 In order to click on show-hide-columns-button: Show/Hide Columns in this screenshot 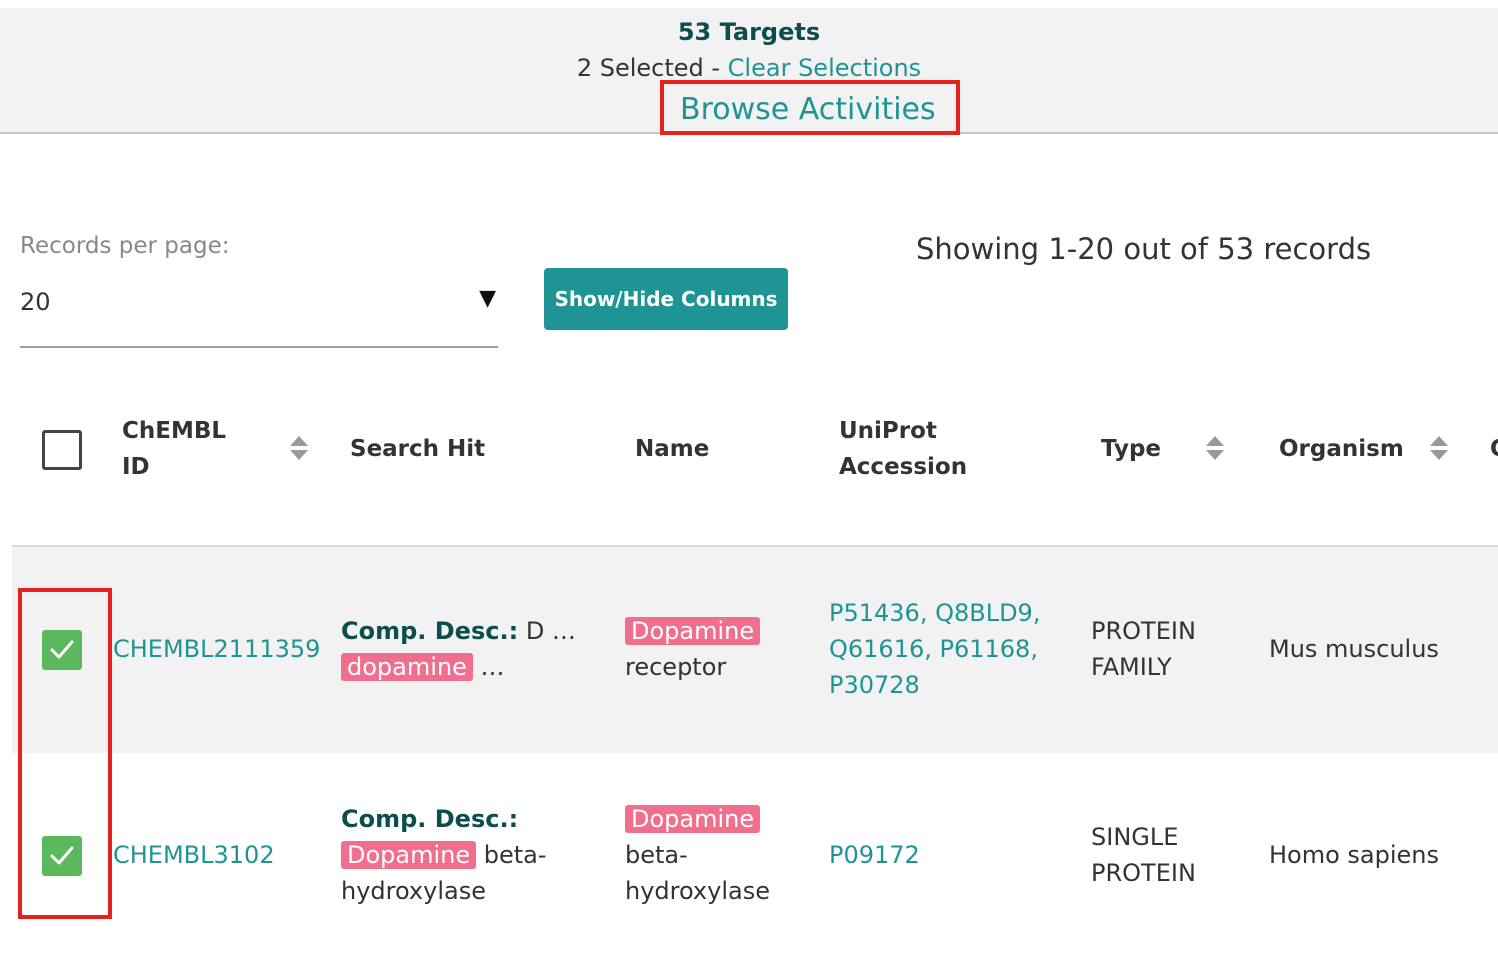, I will do `click(666, 299)`.